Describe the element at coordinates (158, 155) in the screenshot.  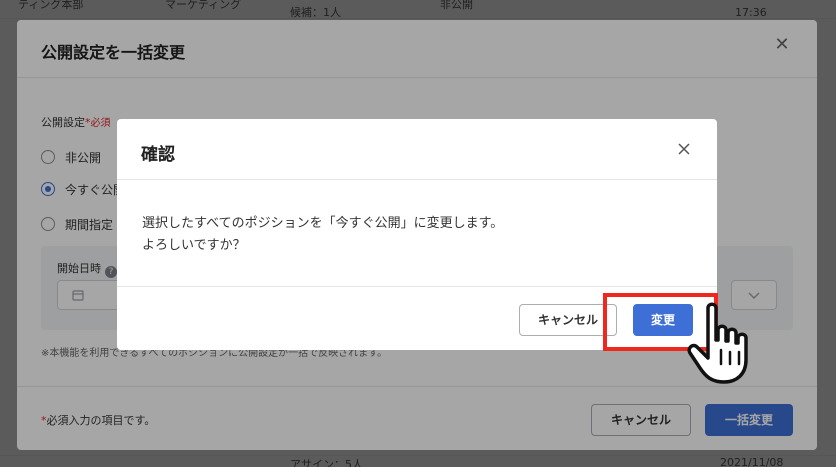
I see `confirm-title: 確認` at that location.